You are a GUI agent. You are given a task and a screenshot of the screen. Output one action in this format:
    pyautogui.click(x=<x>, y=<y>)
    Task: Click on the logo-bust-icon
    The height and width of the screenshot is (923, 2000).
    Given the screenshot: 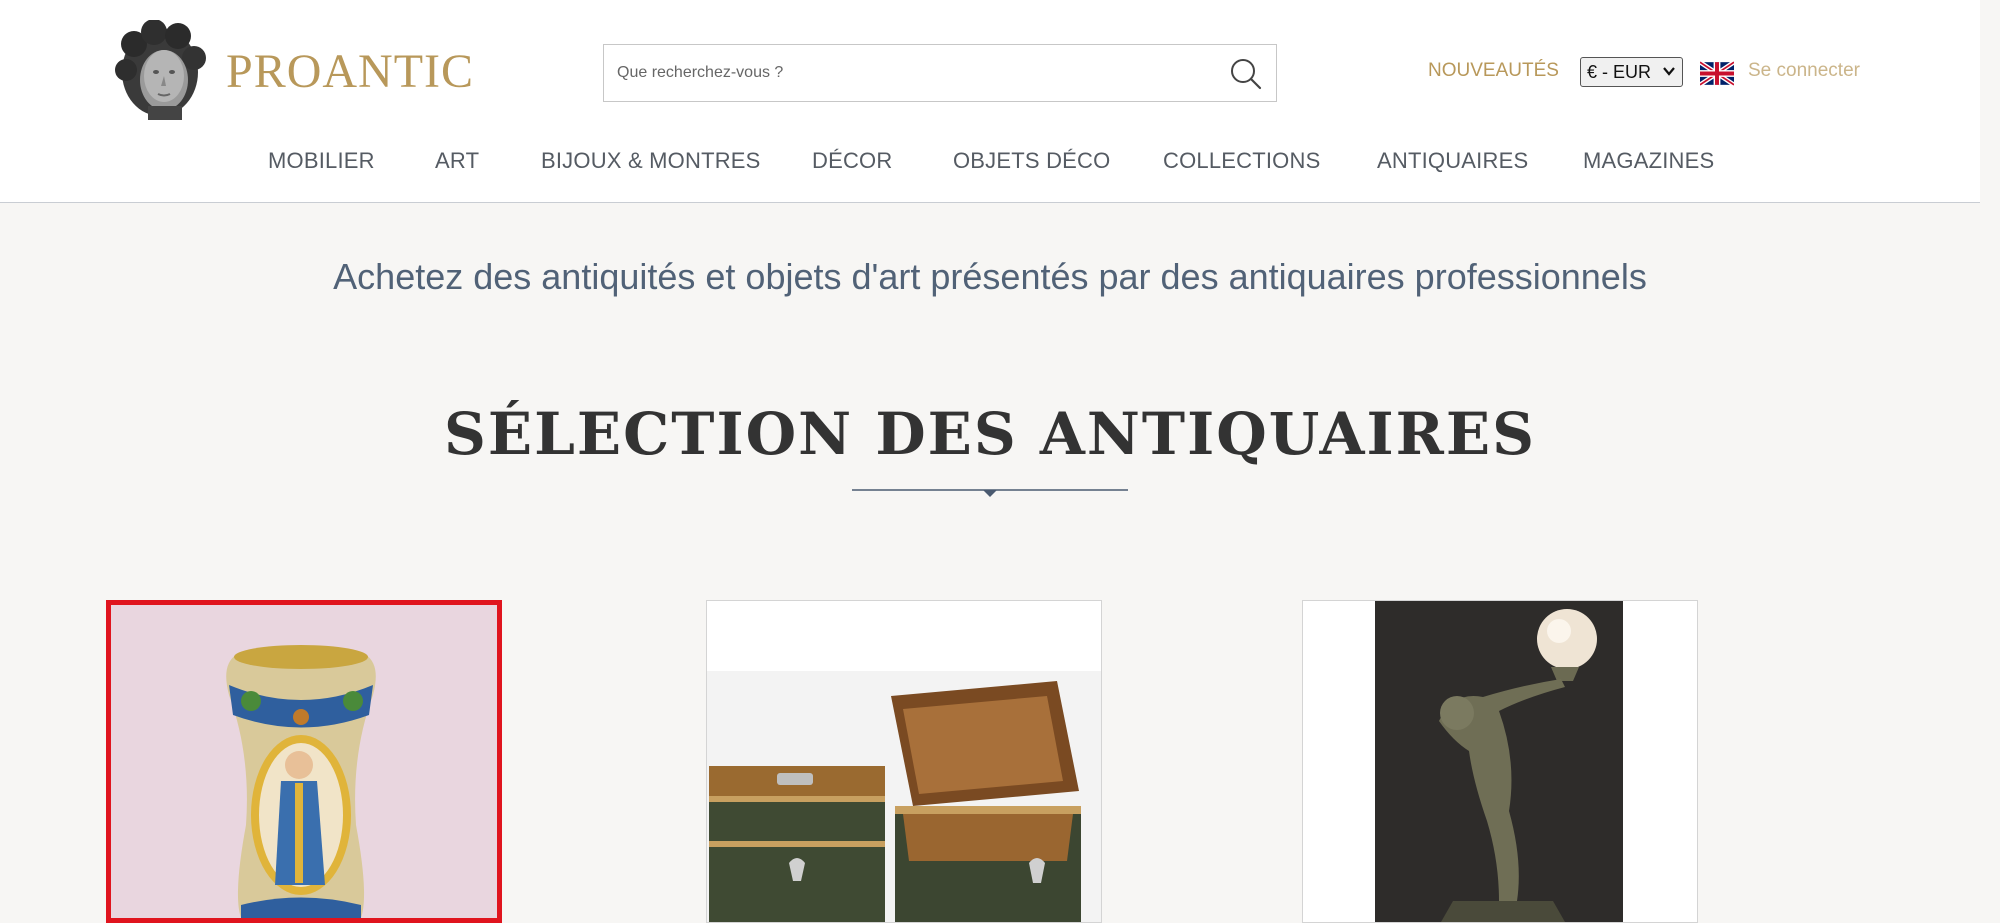 What is the action you would take?
    pyautogui.click(x=160, y=70)
    